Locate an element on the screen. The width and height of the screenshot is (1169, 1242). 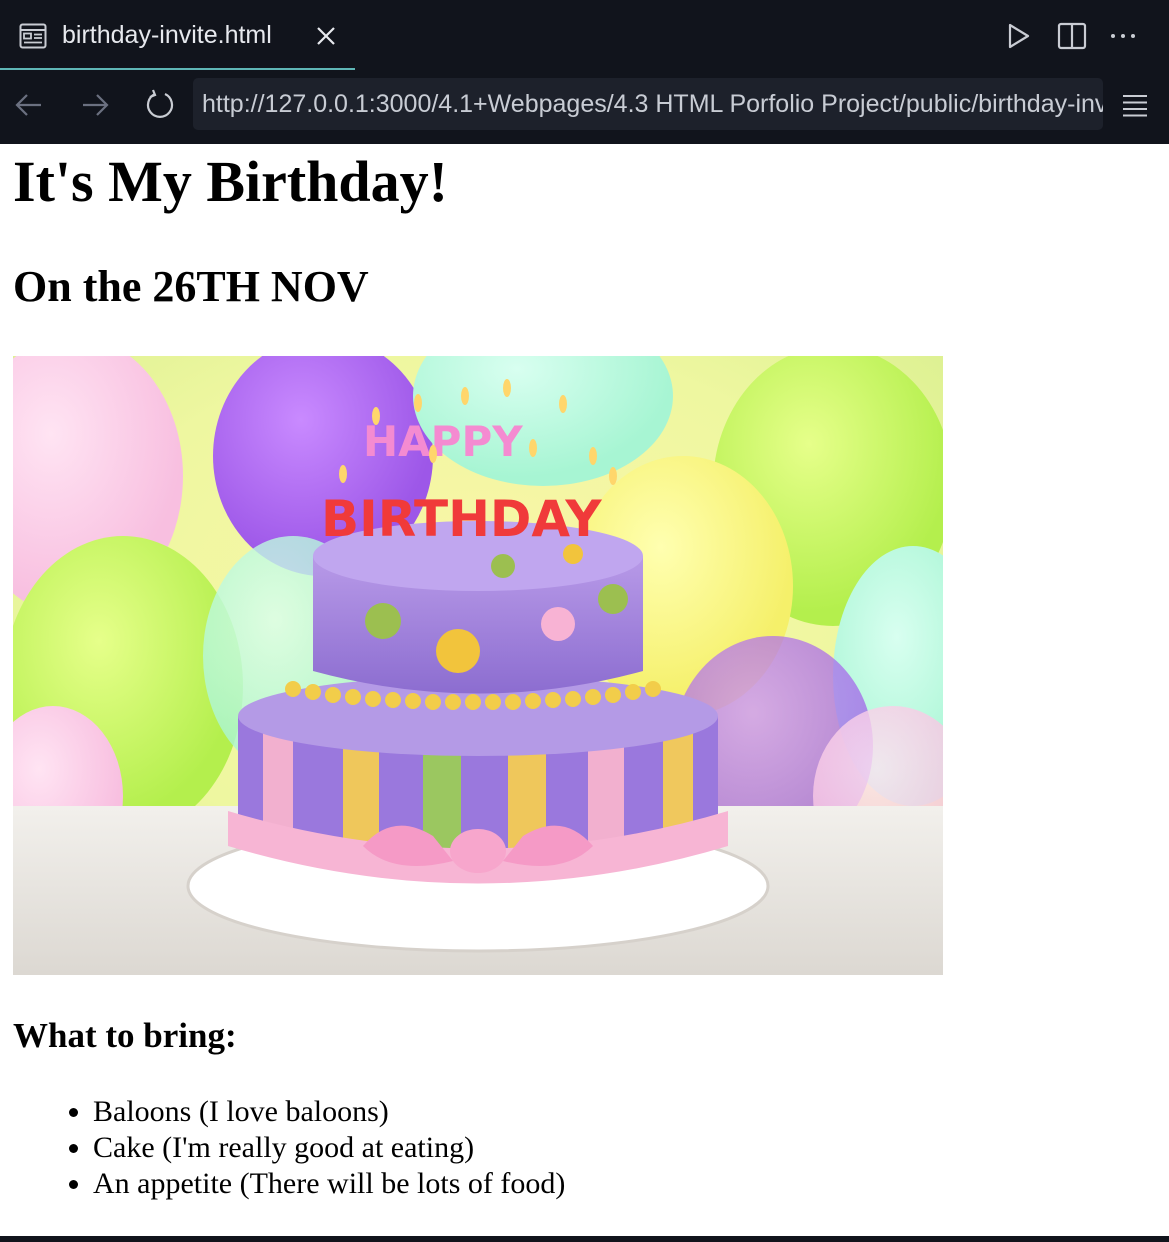
tab-title: birthday-invite.html is located at coordinates (167, 35).